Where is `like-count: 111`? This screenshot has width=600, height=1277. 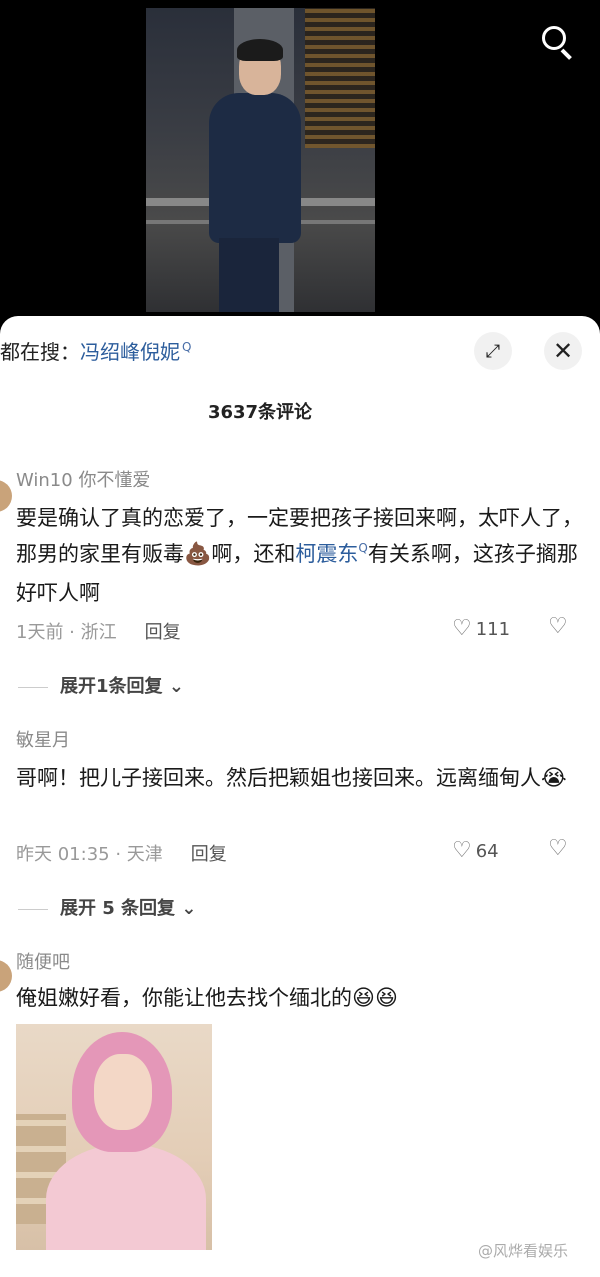
like-count: 111 is located at coordinates (493, 629).